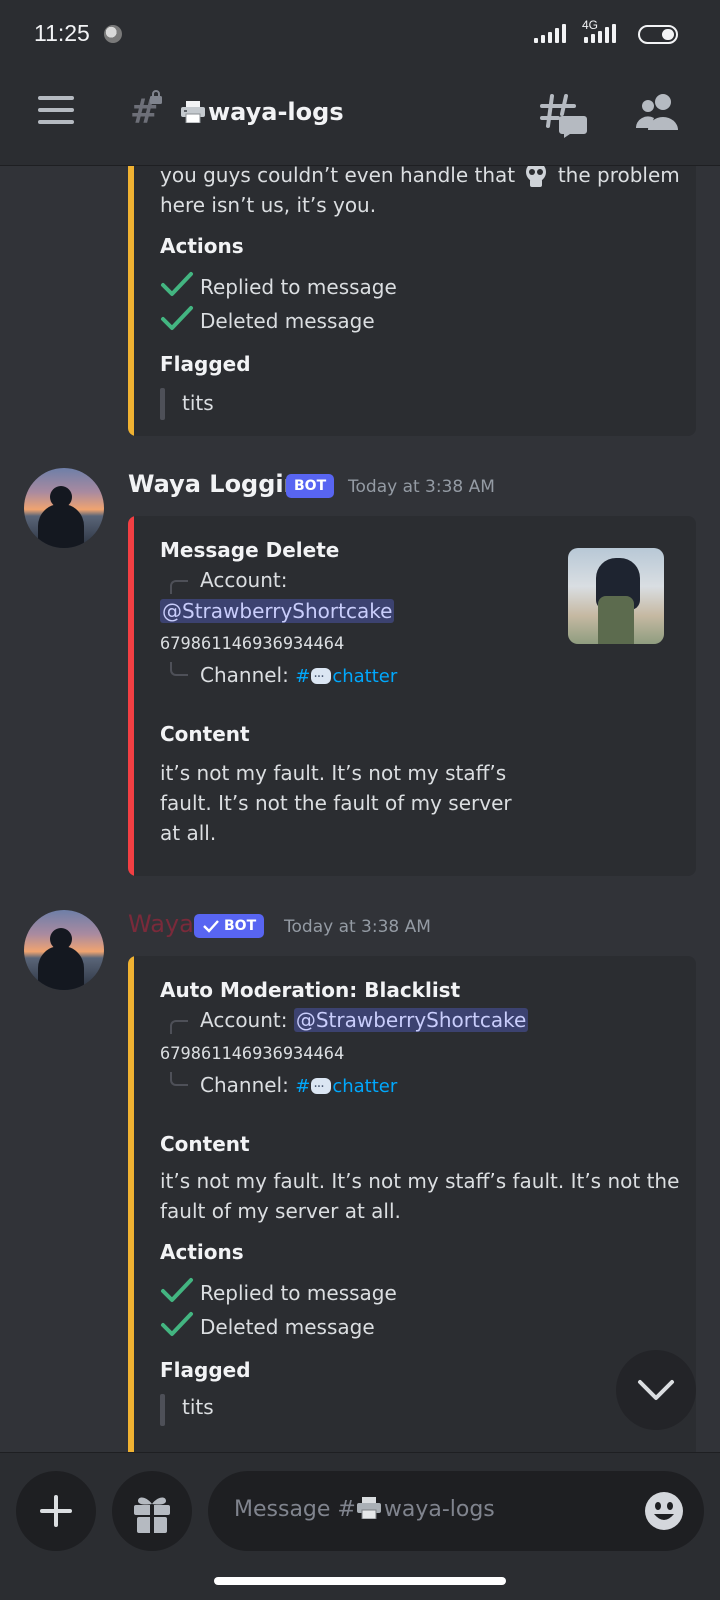  Describe the element at coordinates (564, 115) in the screenshot. I see `threads-icon` at that location.